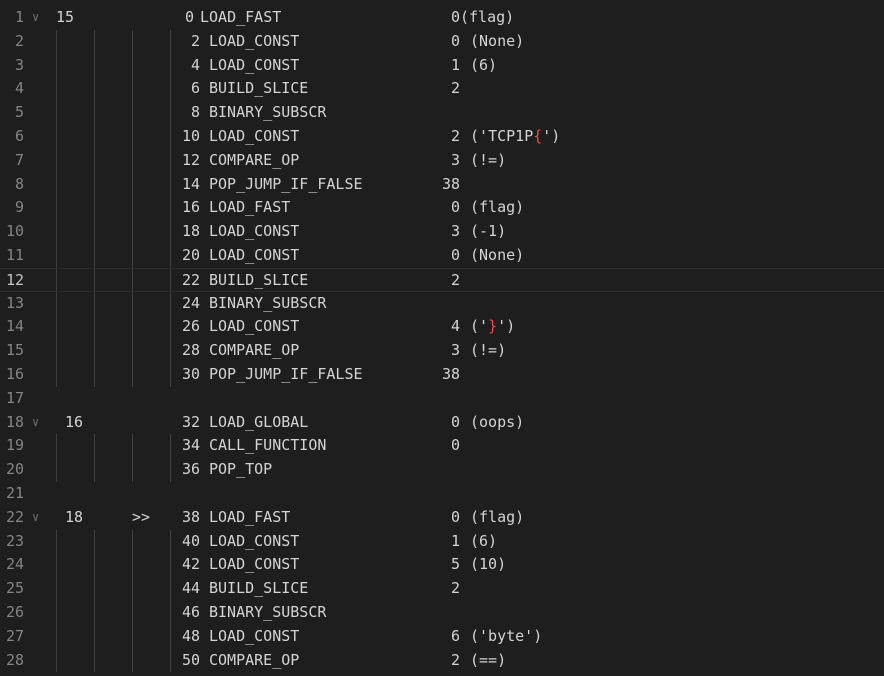  I want to click on opcode-argument: 5, so click(455, 564).